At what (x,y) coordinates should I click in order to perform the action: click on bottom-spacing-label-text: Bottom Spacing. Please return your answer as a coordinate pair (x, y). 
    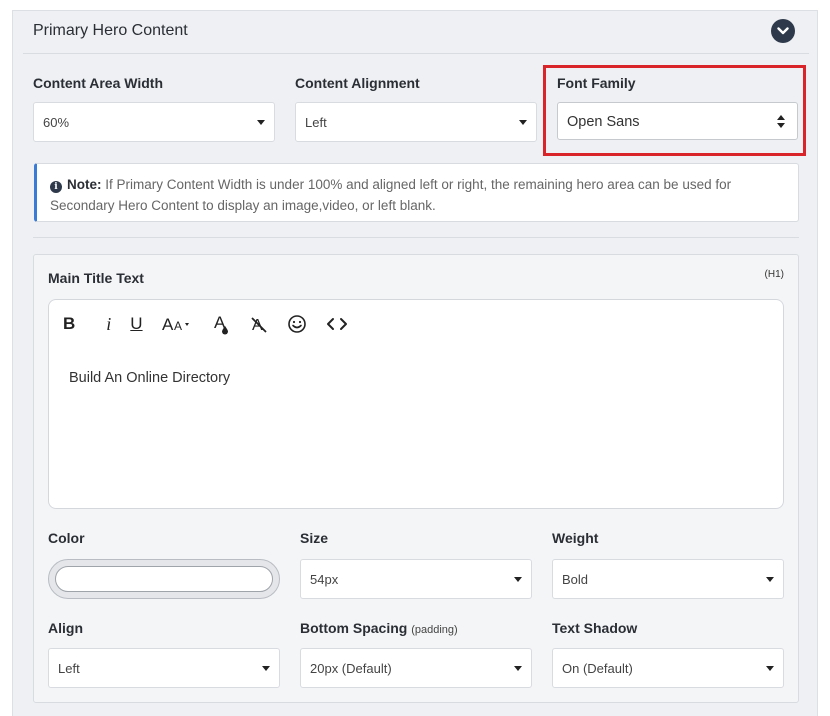
    Looking at the image, I should click on (354, 628).